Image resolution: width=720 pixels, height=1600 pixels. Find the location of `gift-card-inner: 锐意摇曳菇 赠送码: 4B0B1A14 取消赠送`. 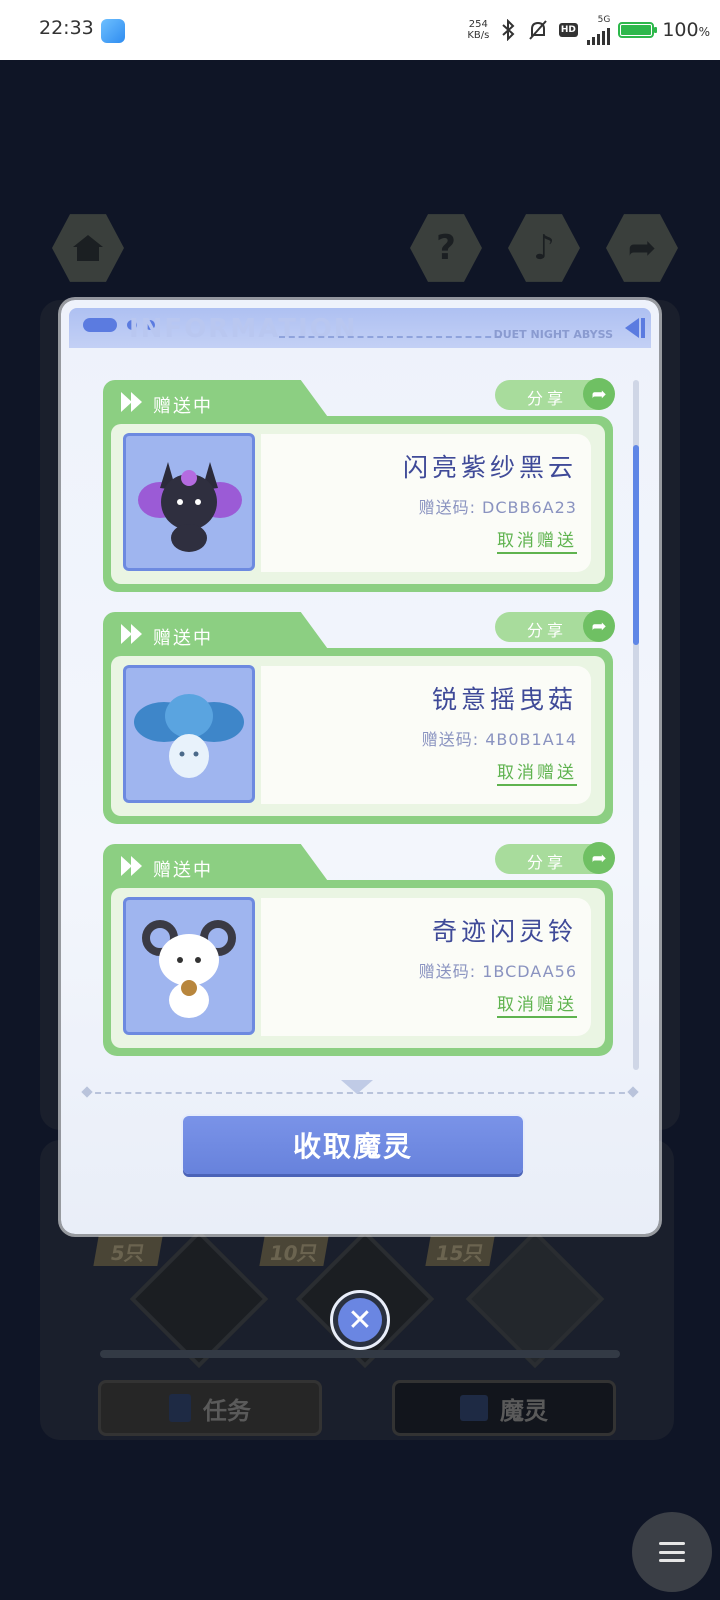

gift-card-inner: 锐意摇曳菇 赠送码: 4B0B1A14 取消赠送 is located at coordinates (358, 736).